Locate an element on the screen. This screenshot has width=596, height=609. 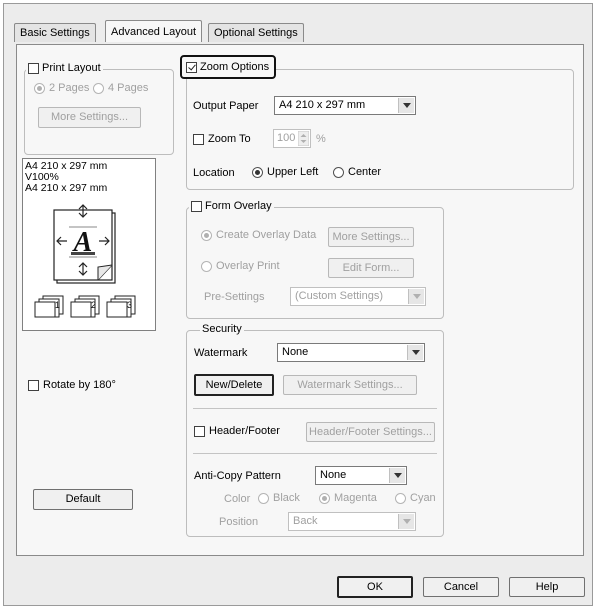
location-label: Location is located at coordinates (214, 173).